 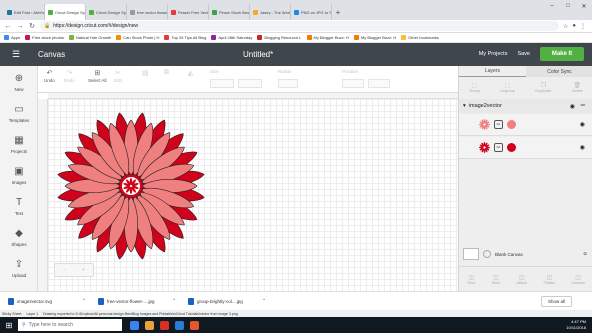 What do you see at coordinates (166, 73) in the screenshot?
I see `arrange-icon: ⧉` at bounding box center [166, 73].